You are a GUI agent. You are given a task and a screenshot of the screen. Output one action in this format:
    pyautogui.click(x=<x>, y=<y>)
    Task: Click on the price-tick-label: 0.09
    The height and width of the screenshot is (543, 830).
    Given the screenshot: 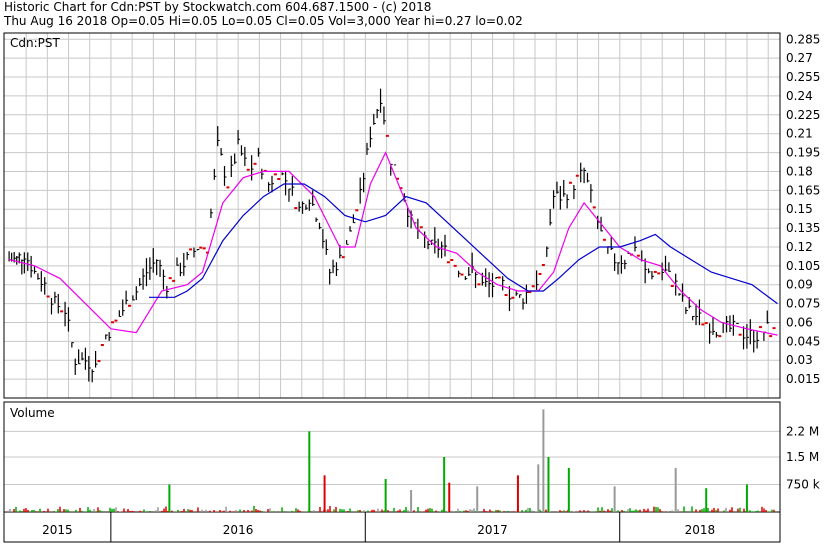 What is the action you would take?
    pyautogui.click(x=799, y=285)
    